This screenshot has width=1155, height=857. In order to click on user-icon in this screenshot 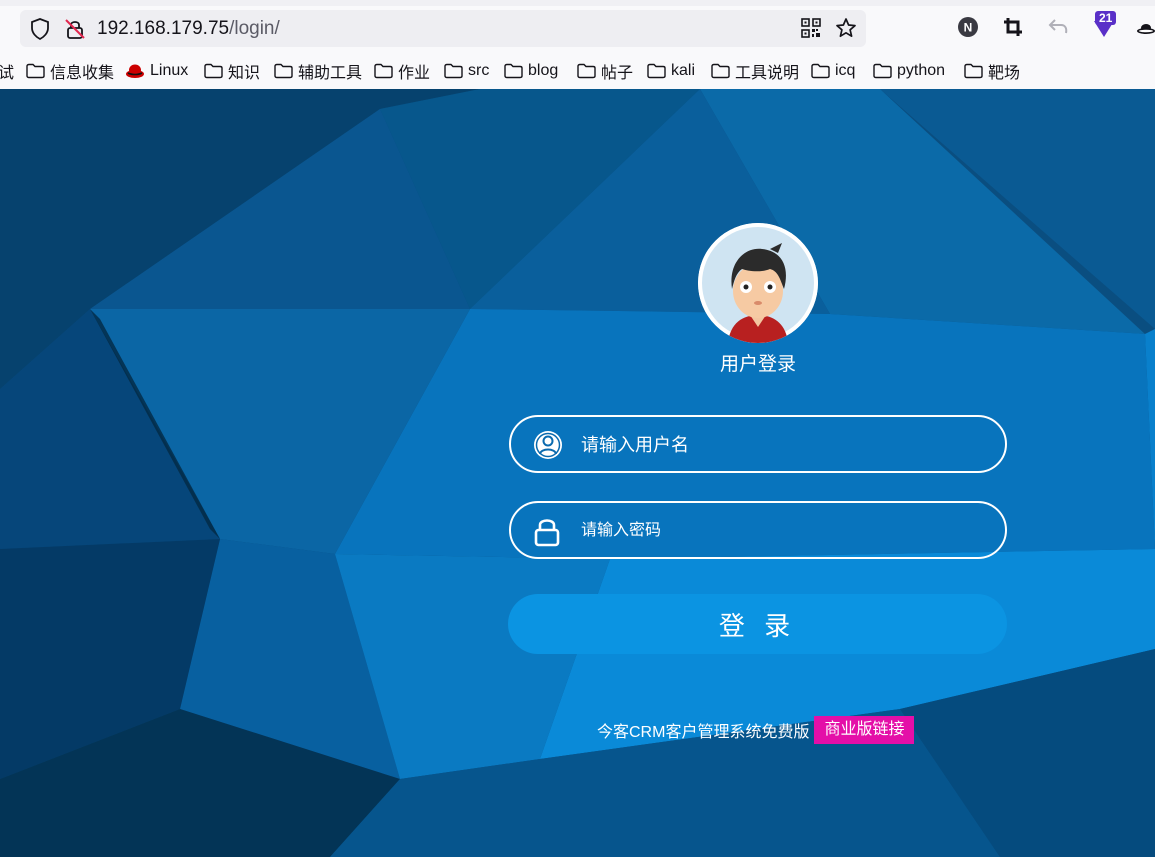, I will do `click(548, 447)`.